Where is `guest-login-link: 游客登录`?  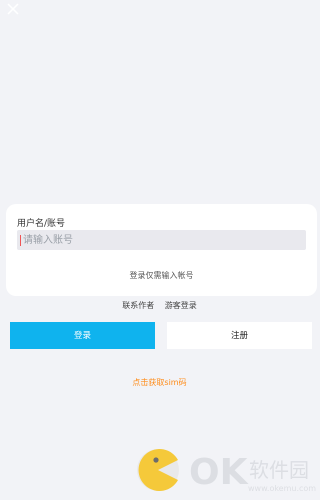 guest-login-link: 游客登录 is located at coordinates (181, 305).